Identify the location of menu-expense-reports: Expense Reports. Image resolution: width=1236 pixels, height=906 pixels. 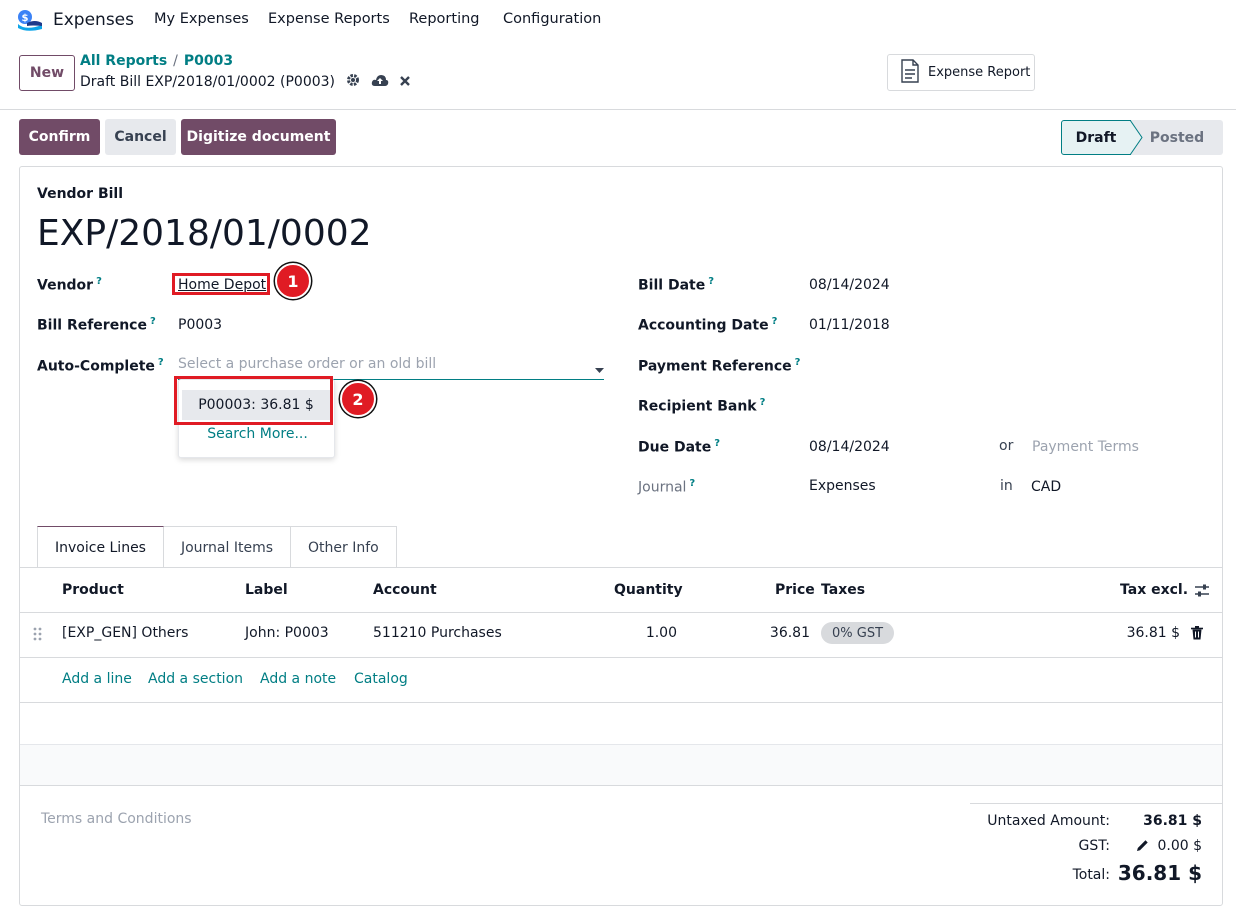
(329, 19).